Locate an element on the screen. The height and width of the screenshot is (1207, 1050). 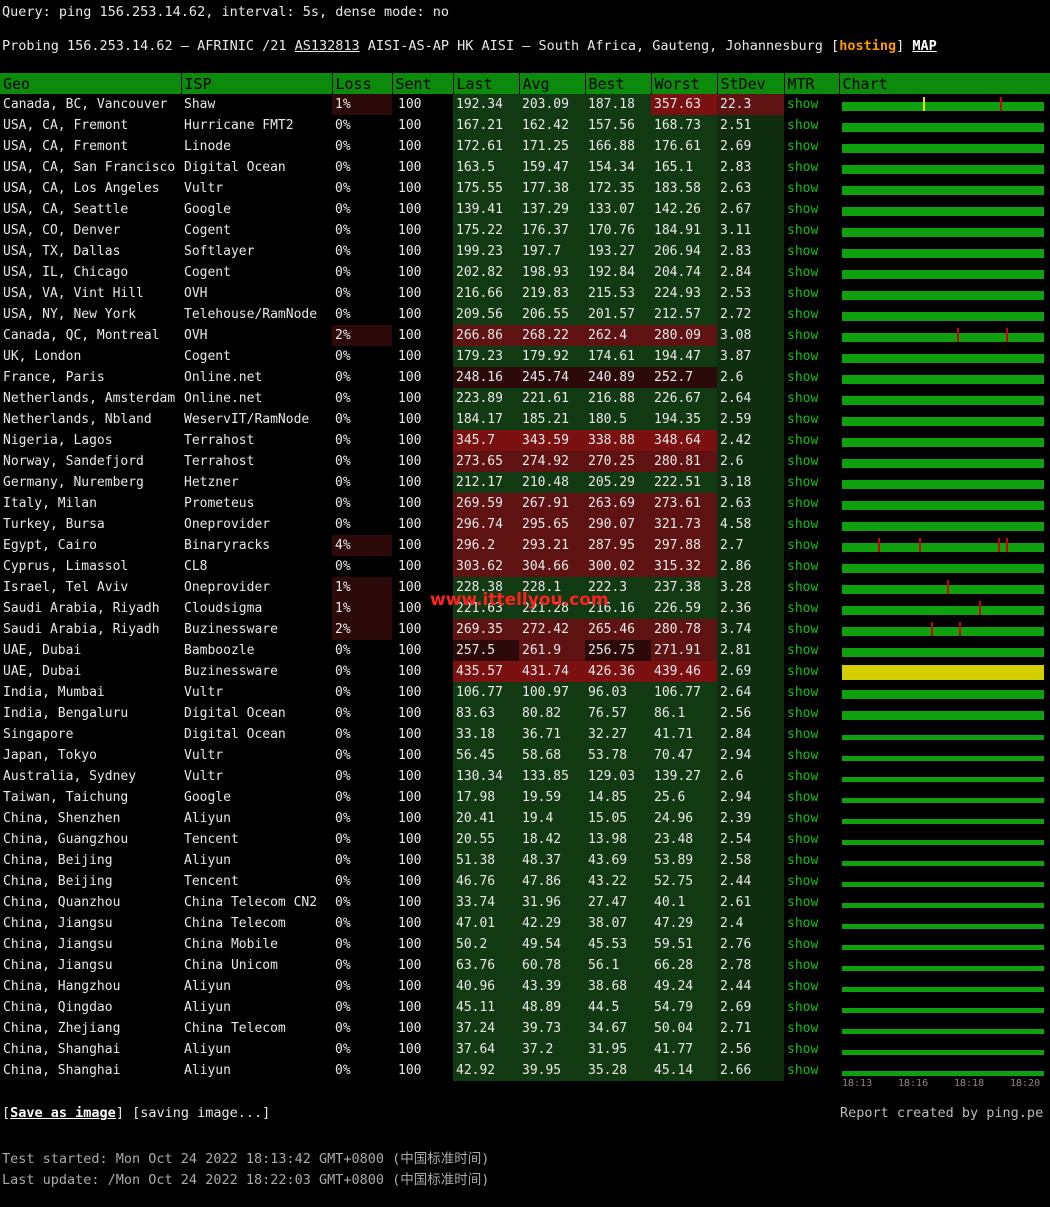
cell-best: 53.78 is located at coordinates (618, 755).